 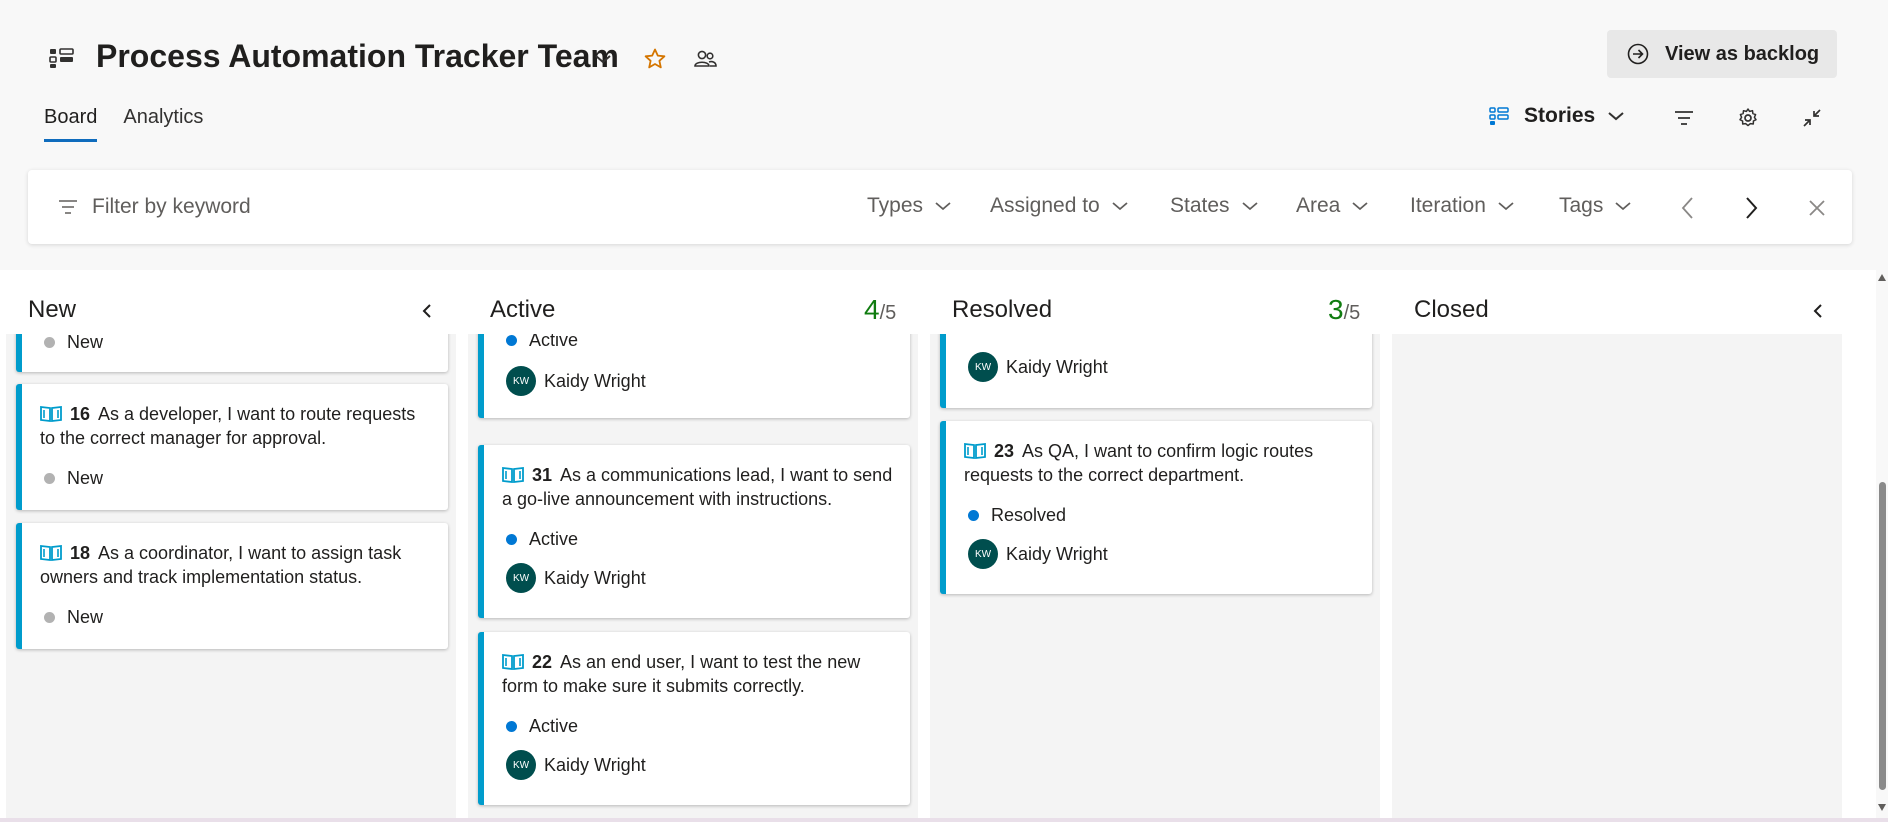 I want to click on column-title: New, so click(x=52, y=309).